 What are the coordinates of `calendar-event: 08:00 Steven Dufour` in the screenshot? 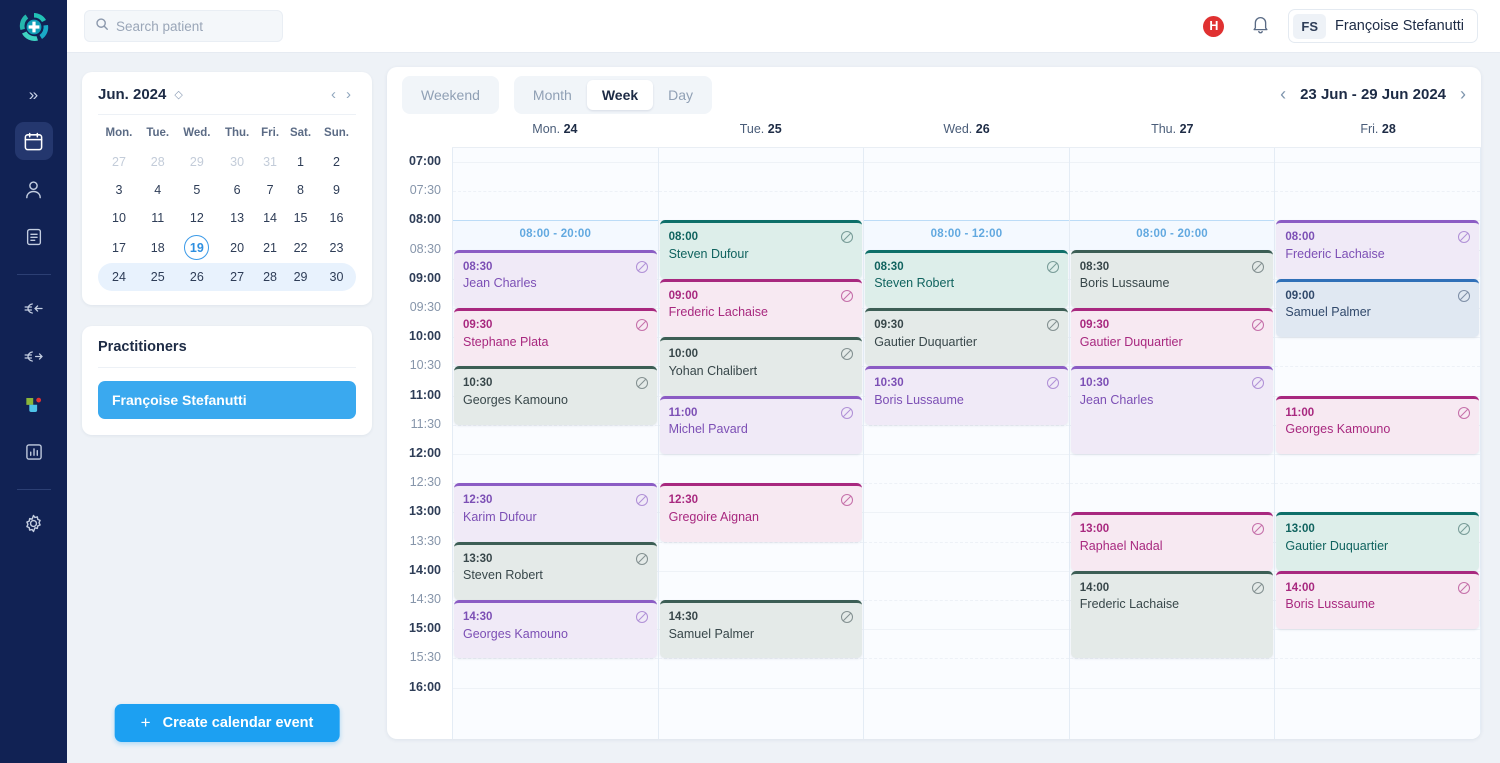 It's located at (761, 249).